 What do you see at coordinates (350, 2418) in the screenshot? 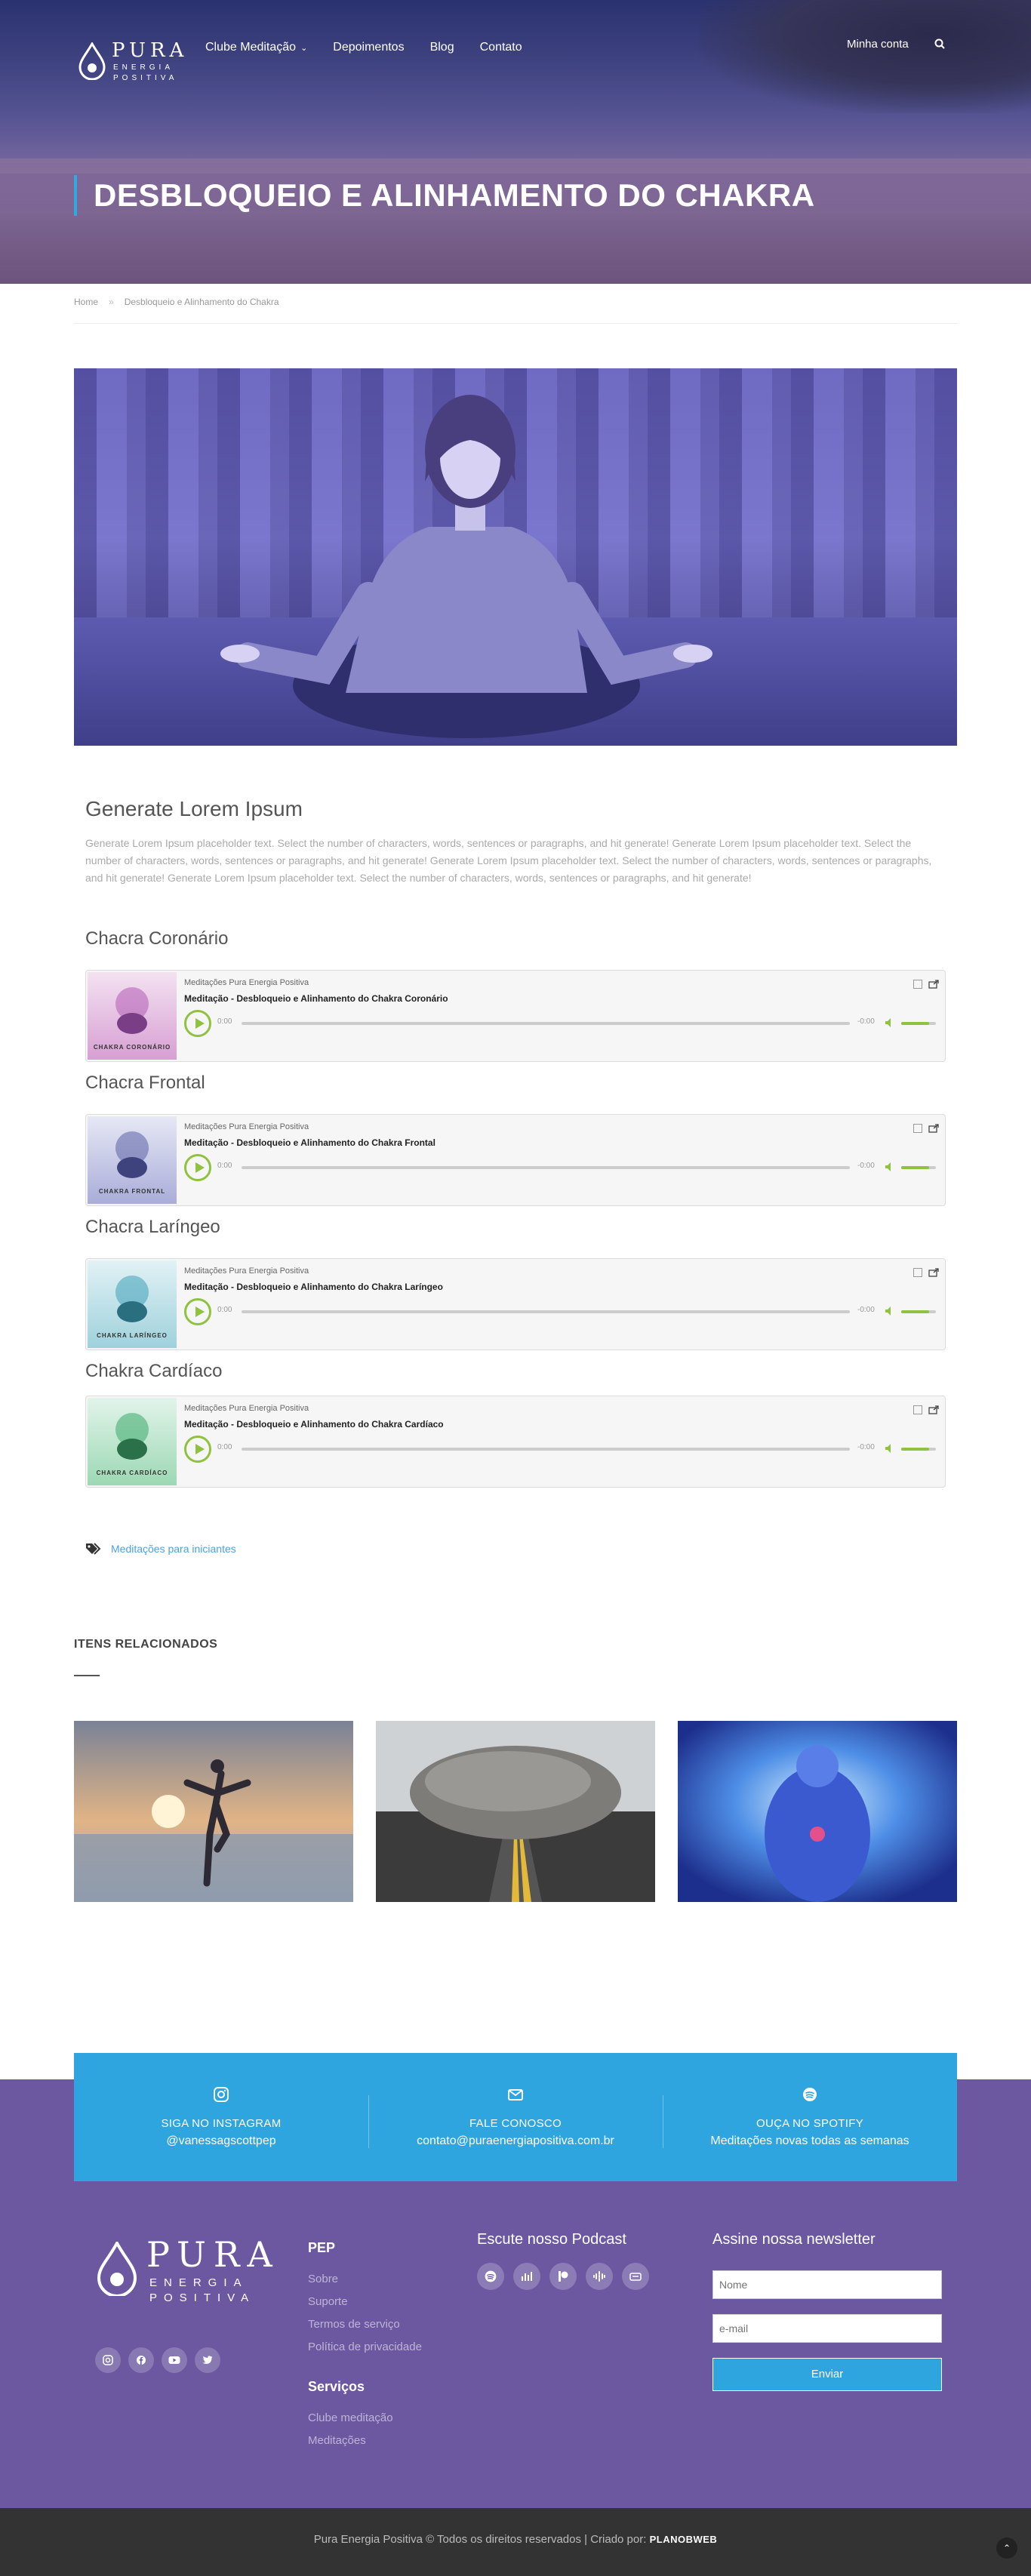
I see `footer-link: Clube meditação` at bounding box center [350, 2418].